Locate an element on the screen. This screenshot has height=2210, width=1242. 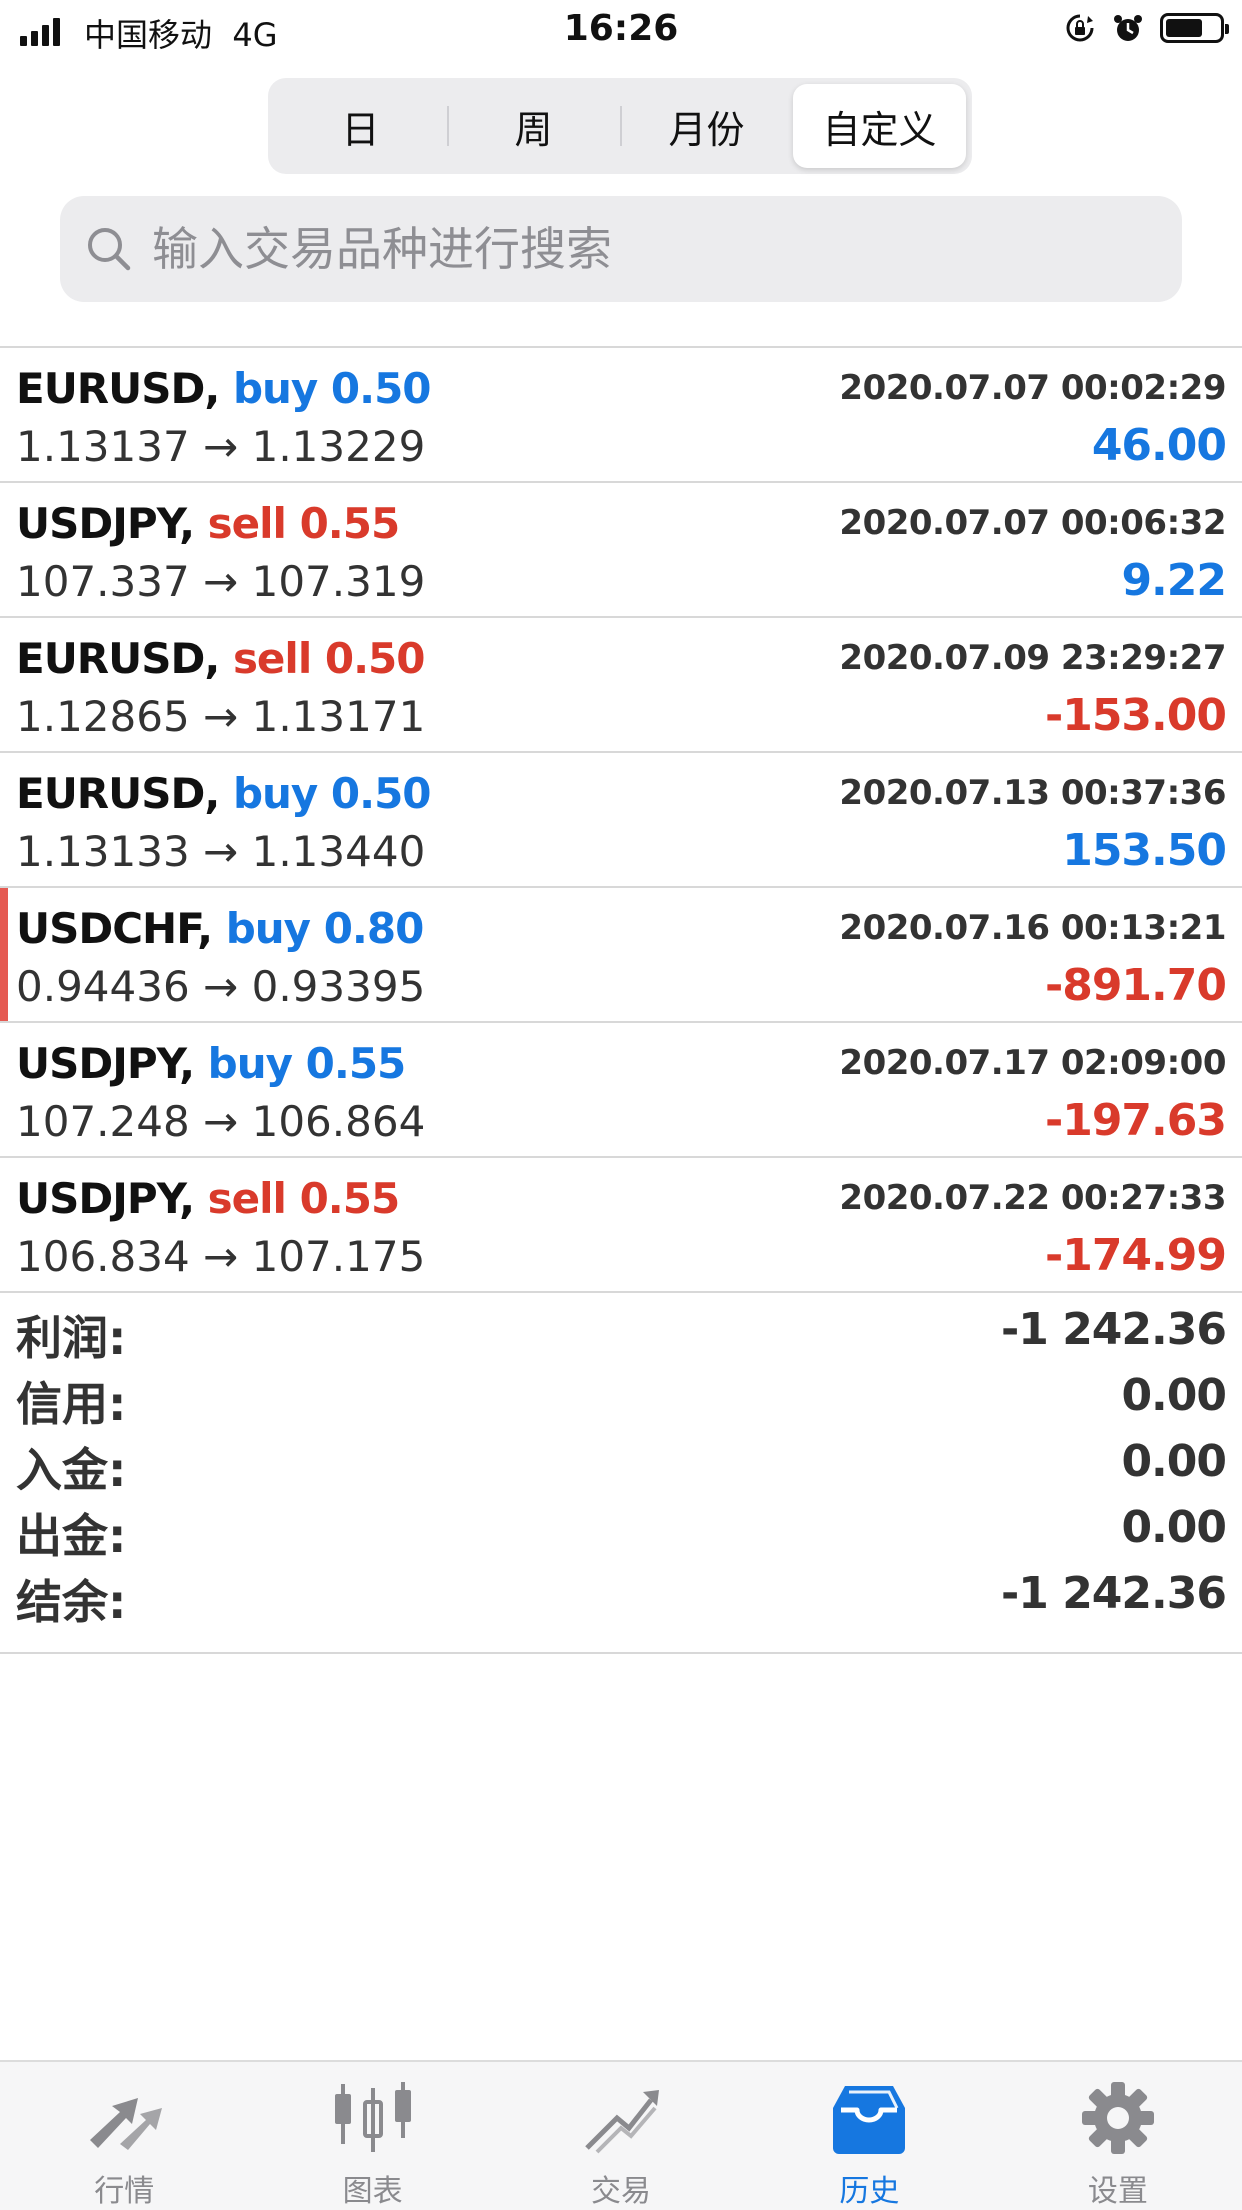
close-price: 1.13229 is located at coordinates (338, 446).